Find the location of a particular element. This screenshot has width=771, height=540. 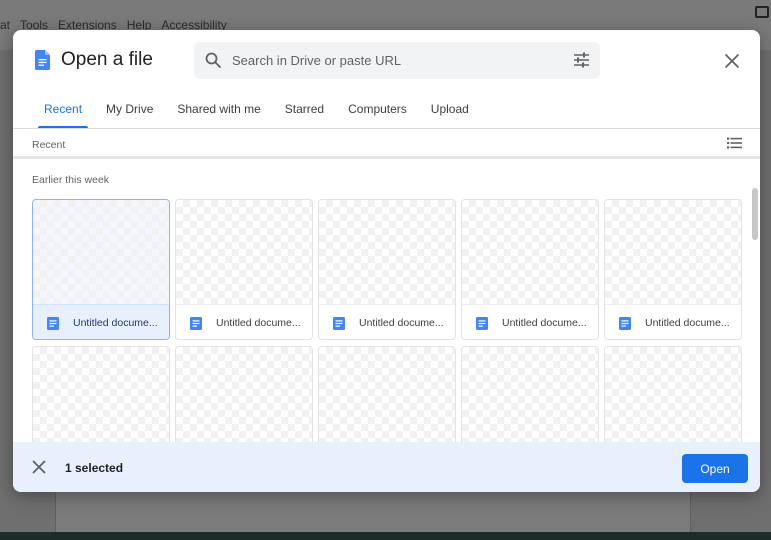

google-docs-icon is located at coordinates (42, 60).